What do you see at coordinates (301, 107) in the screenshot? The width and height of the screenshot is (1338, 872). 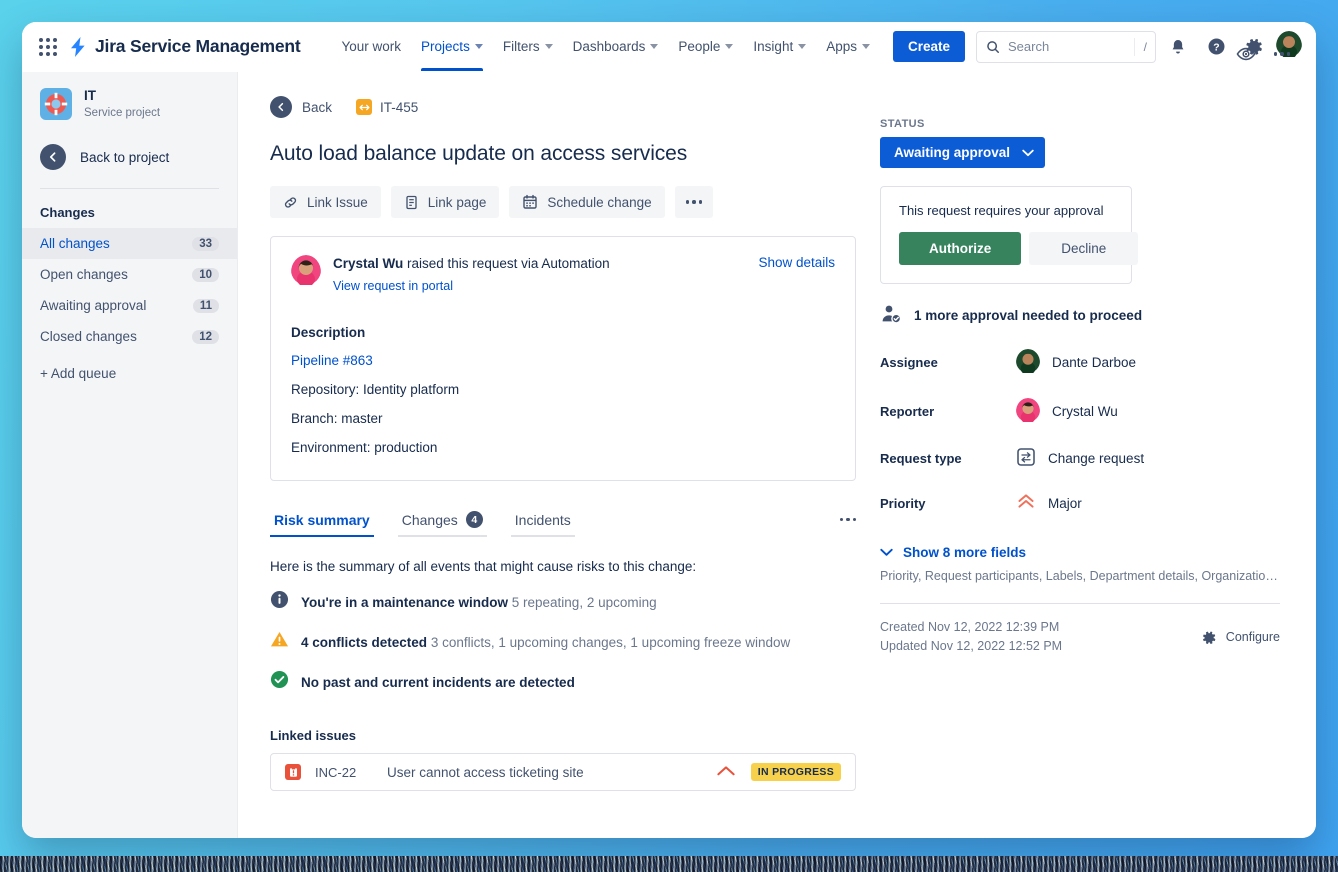 I see `back-button: Back` at bounding box center [301, 107].